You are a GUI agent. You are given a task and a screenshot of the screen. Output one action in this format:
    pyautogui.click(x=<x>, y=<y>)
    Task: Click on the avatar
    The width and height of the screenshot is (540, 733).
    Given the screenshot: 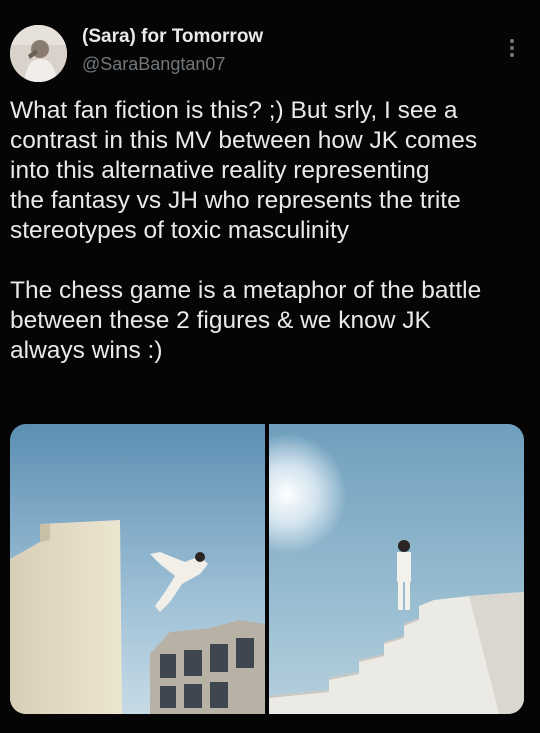 What is the action you would take?
    pyautogui.click(x=38, y=53)
    